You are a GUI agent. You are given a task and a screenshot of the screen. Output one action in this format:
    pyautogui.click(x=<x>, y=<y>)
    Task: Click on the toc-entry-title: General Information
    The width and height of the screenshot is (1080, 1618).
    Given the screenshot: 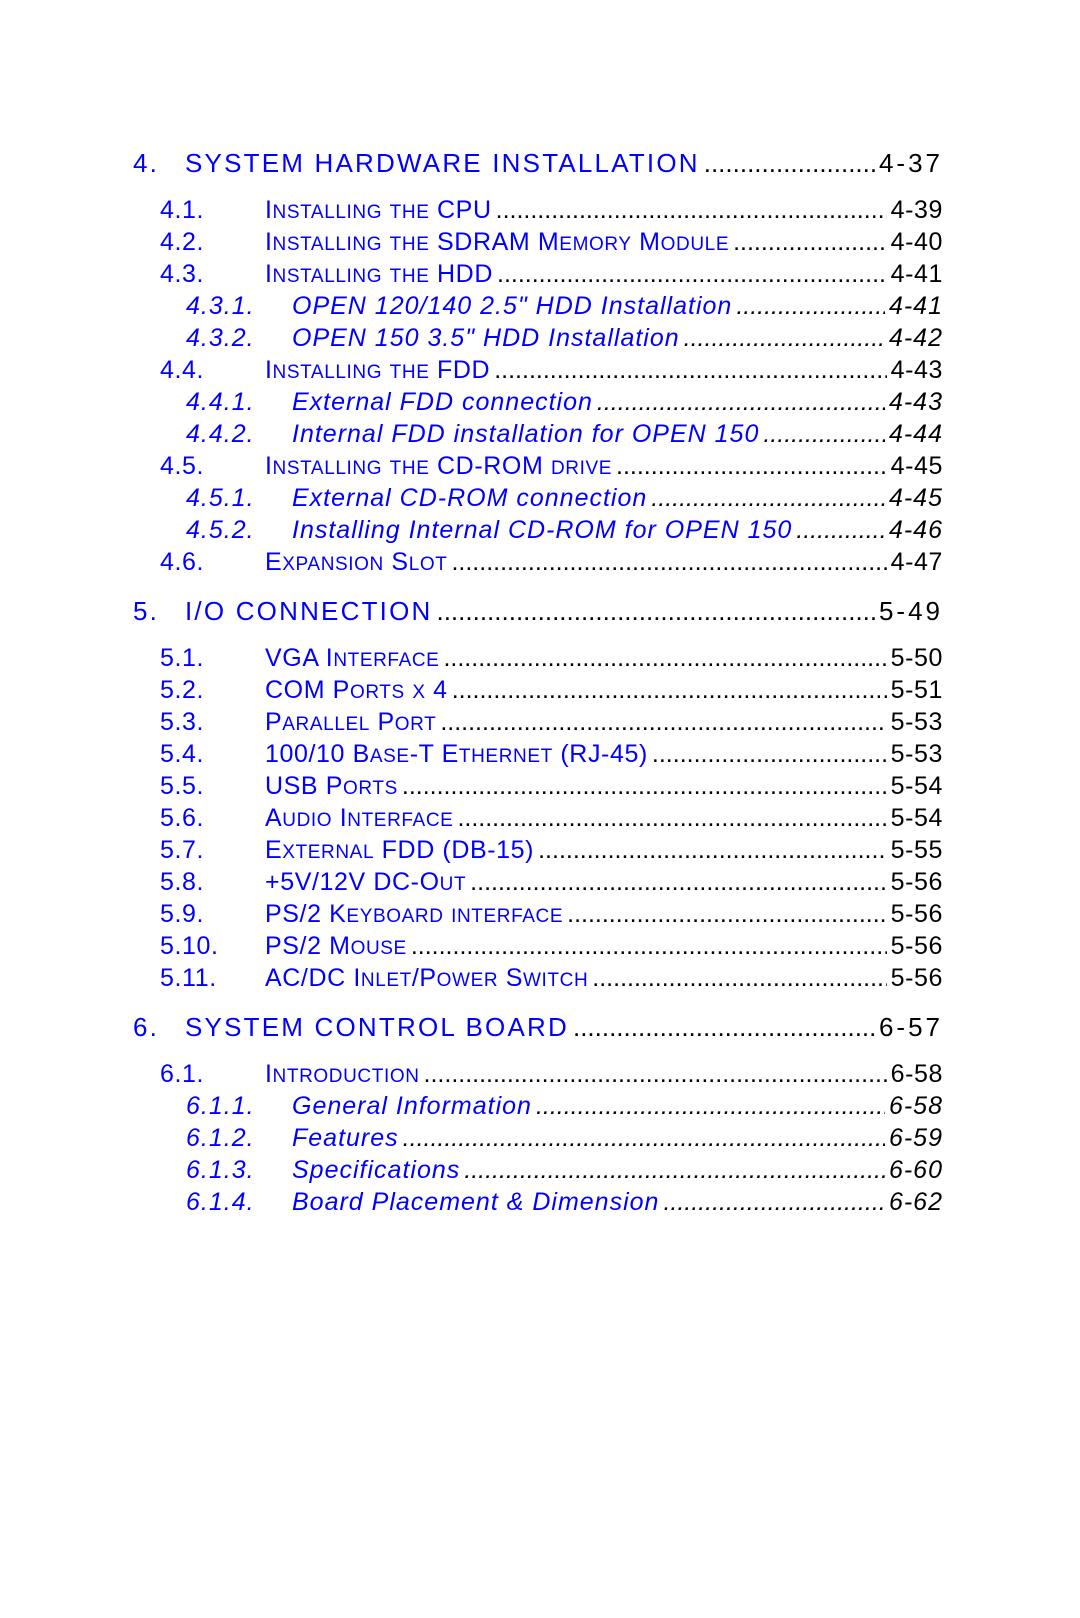 What is the action you would take?
    pyautogui.click(x=412, y=1106)
    